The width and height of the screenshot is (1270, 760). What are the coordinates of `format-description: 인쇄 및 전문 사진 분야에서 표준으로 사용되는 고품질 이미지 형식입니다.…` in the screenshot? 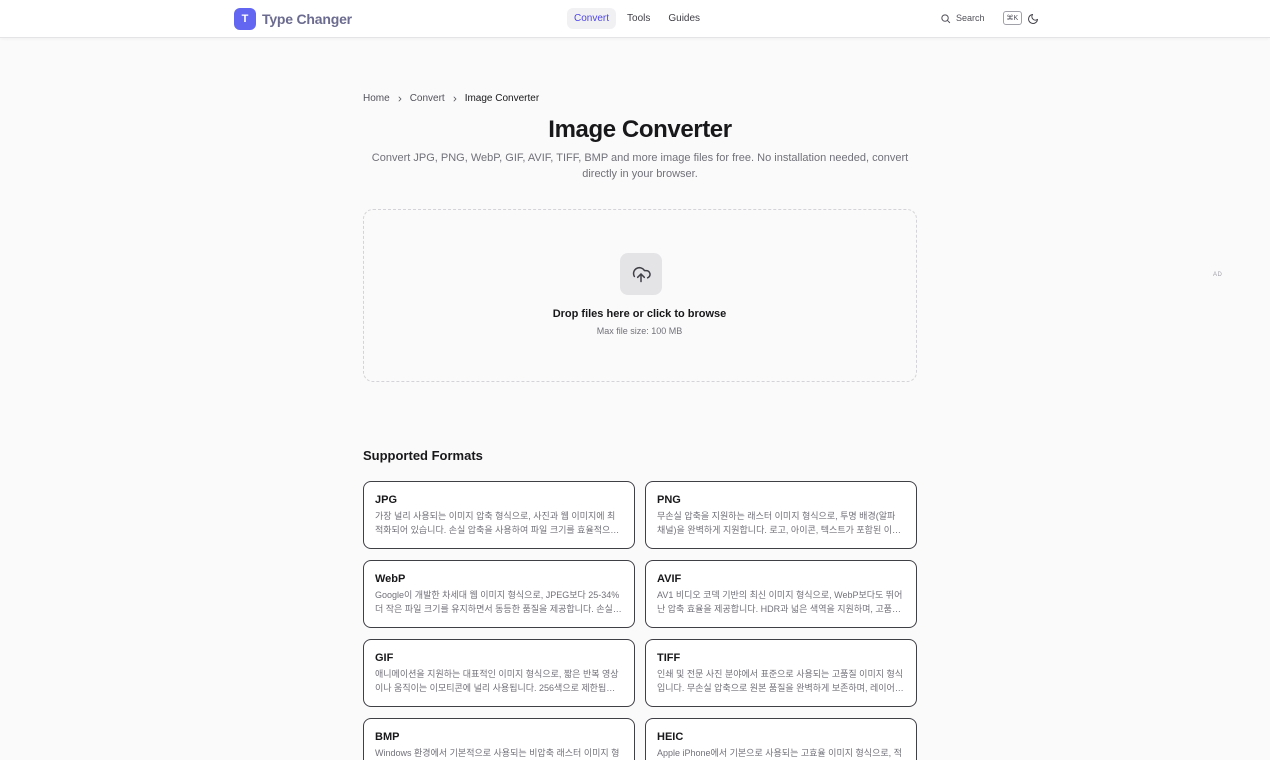 It's located at (780, 681).